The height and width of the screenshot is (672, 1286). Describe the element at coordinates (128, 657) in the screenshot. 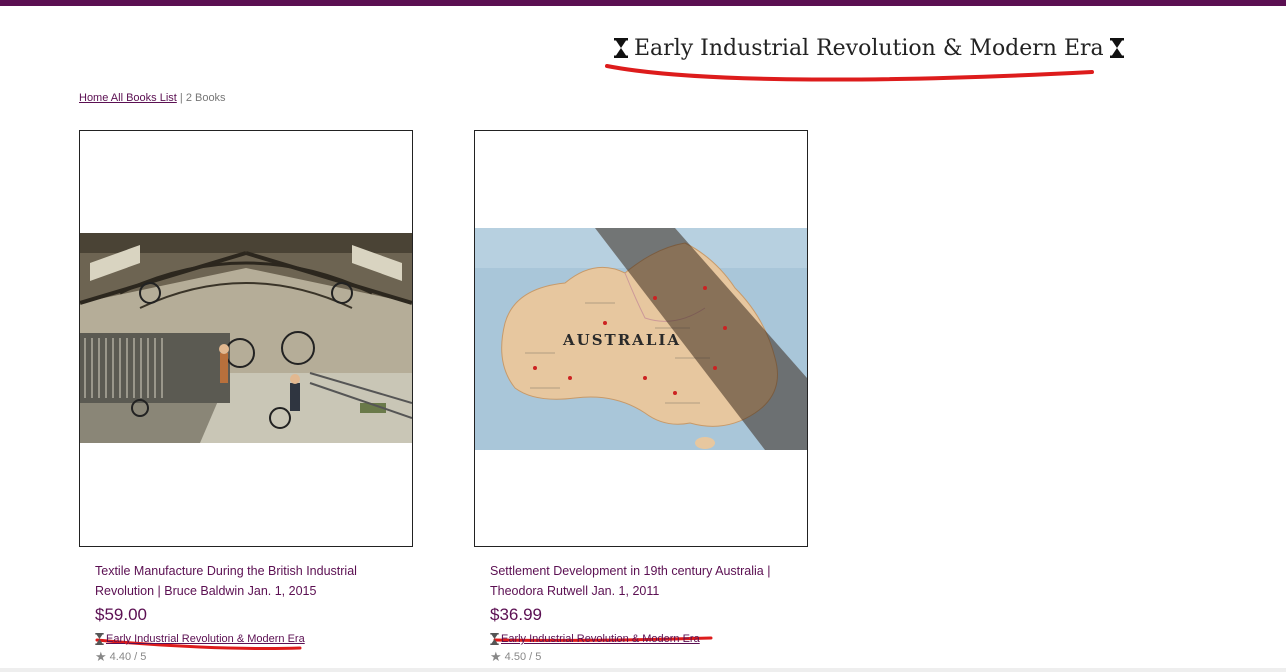

I see `rating-value: 4.40 / 5` at that location.